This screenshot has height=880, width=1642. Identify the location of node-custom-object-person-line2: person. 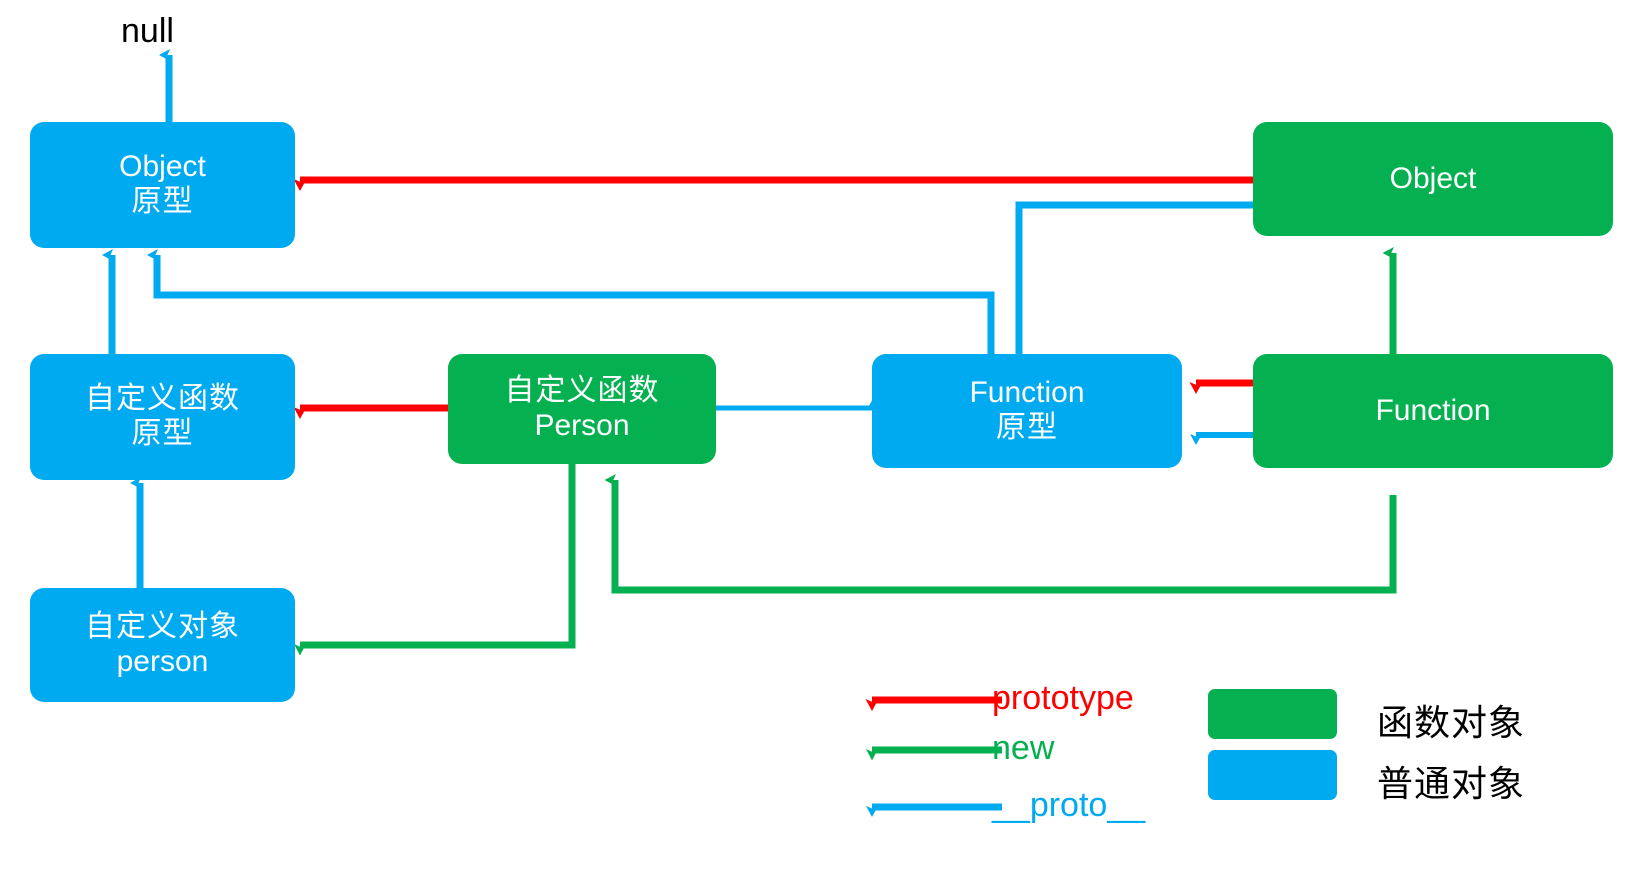
(162, 661).